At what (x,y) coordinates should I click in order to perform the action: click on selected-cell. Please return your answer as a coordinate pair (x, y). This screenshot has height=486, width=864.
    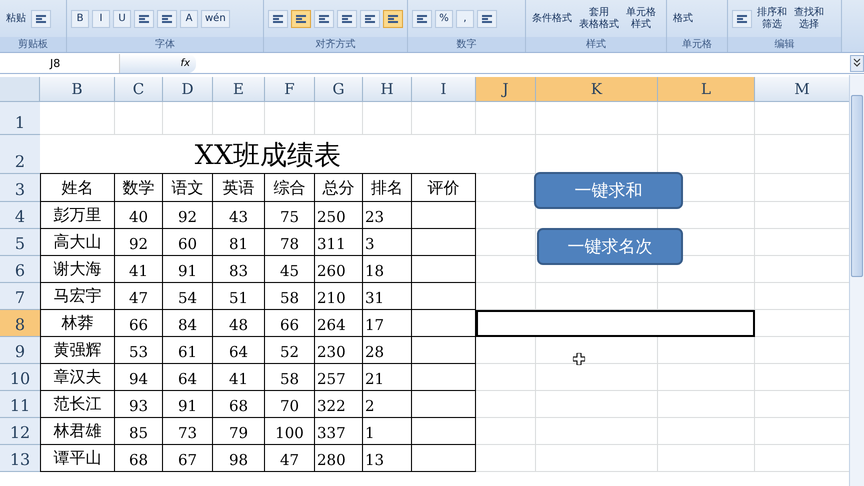
    Looking at the image, I should click on (615, 323).